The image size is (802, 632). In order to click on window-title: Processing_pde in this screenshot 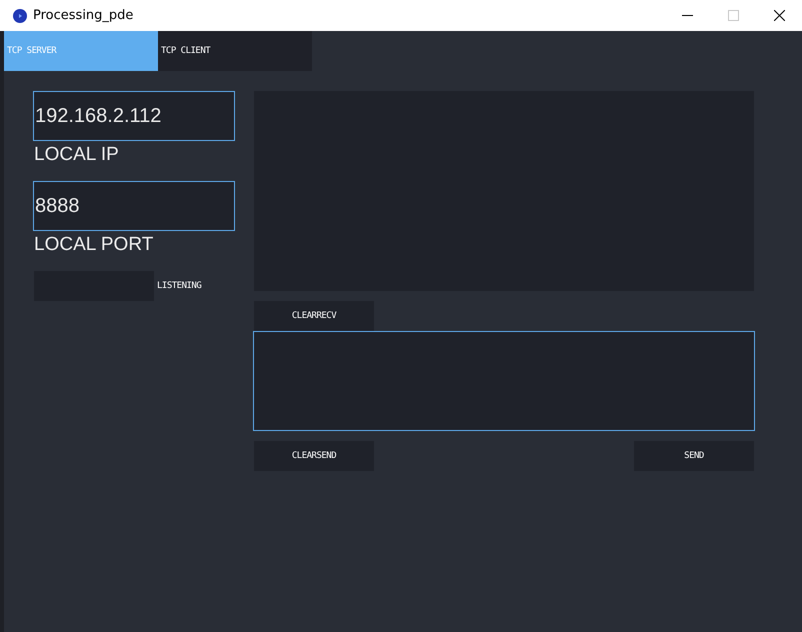, I will do `click(83, 15)`.